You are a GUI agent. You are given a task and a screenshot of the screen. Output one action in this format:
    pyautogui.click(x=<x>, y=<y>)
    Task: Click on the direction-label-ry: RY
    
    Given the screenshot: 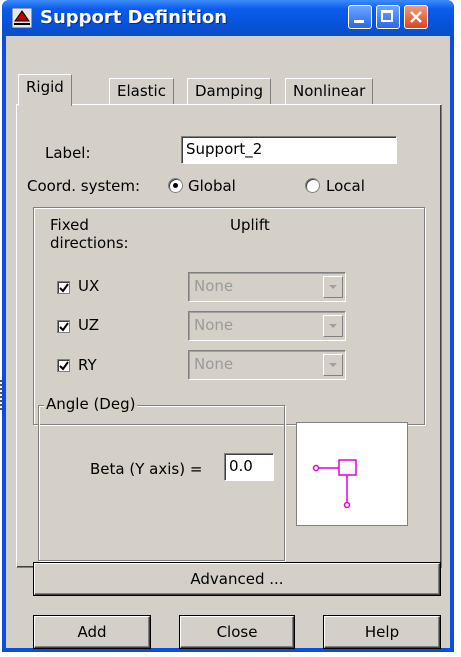 What is the action you would take?
    pyautogui.click(x=87, y=365)
    